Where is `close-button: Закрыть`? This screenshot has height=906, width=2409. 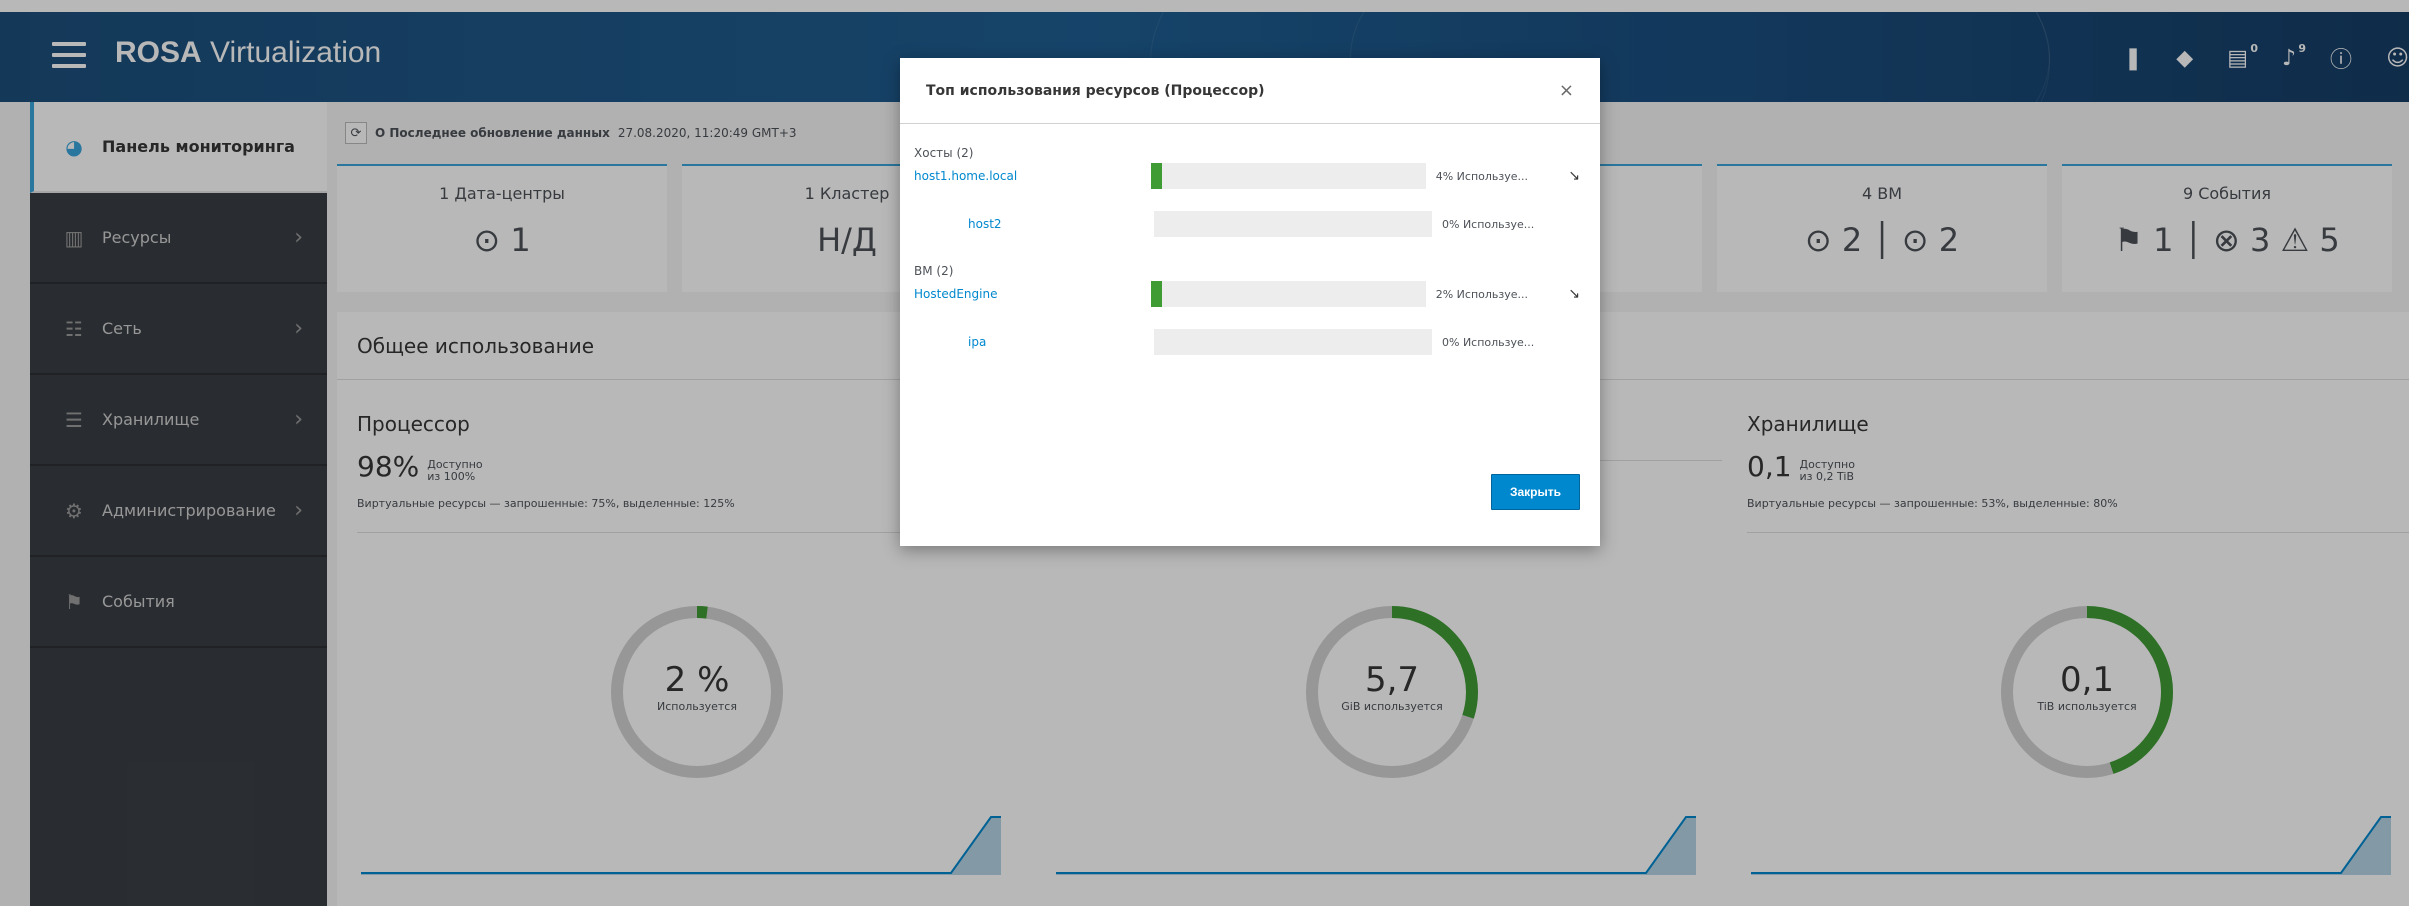
close-button: Закрыть is located at coordinates (1535, 492).